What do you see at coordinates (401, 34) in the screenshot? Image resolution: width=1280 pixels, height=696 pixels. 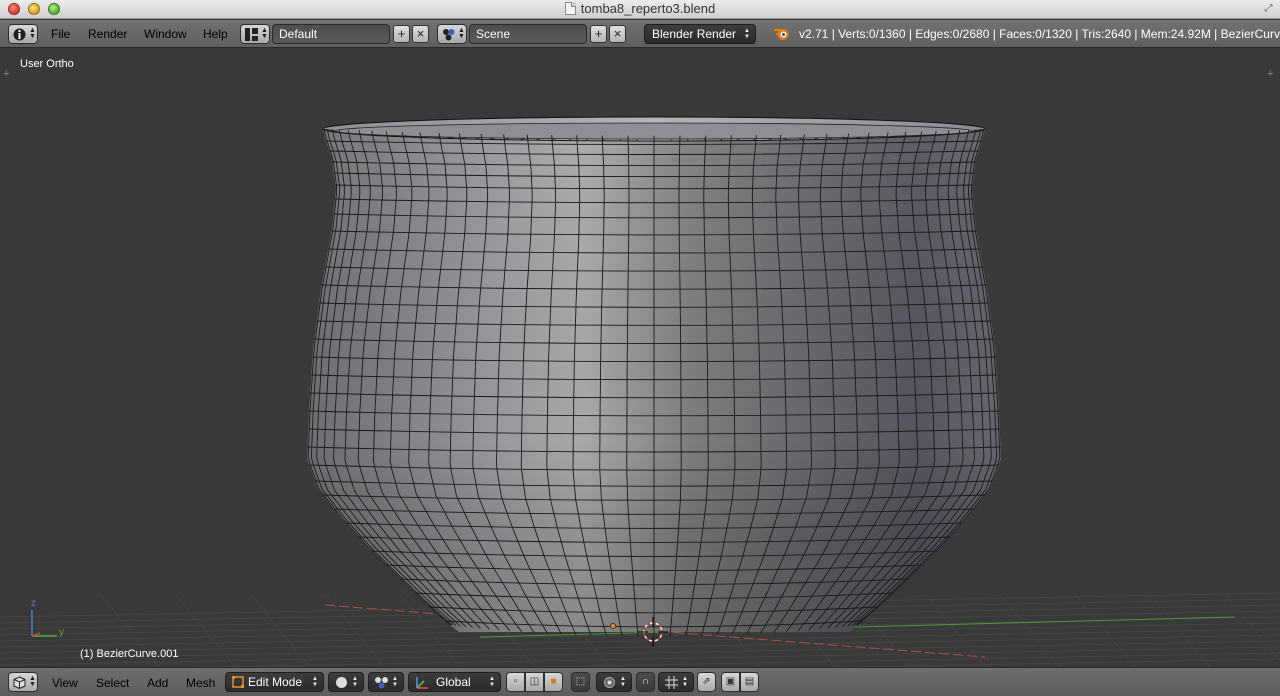 I see `add-screen-button: +` at bounding box center [401, 34].